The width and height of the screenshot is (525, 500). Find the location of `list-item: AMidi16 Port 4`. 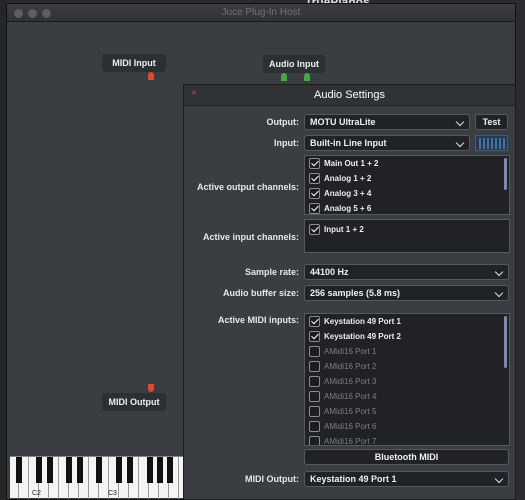

list-item: AMidi16 Port 4 is located at coordinates (342, 397).